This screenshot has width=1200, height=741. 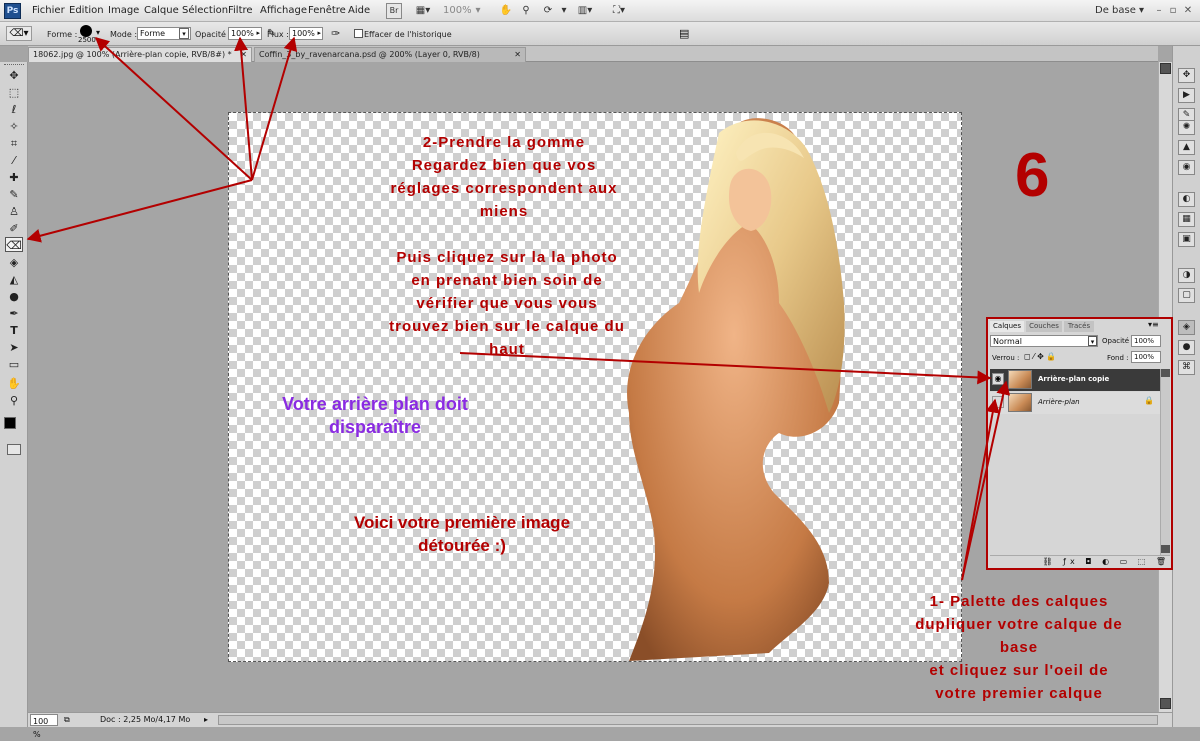 I want to click on rotate-view-icon: ⟳, so click(x=548, y=11).